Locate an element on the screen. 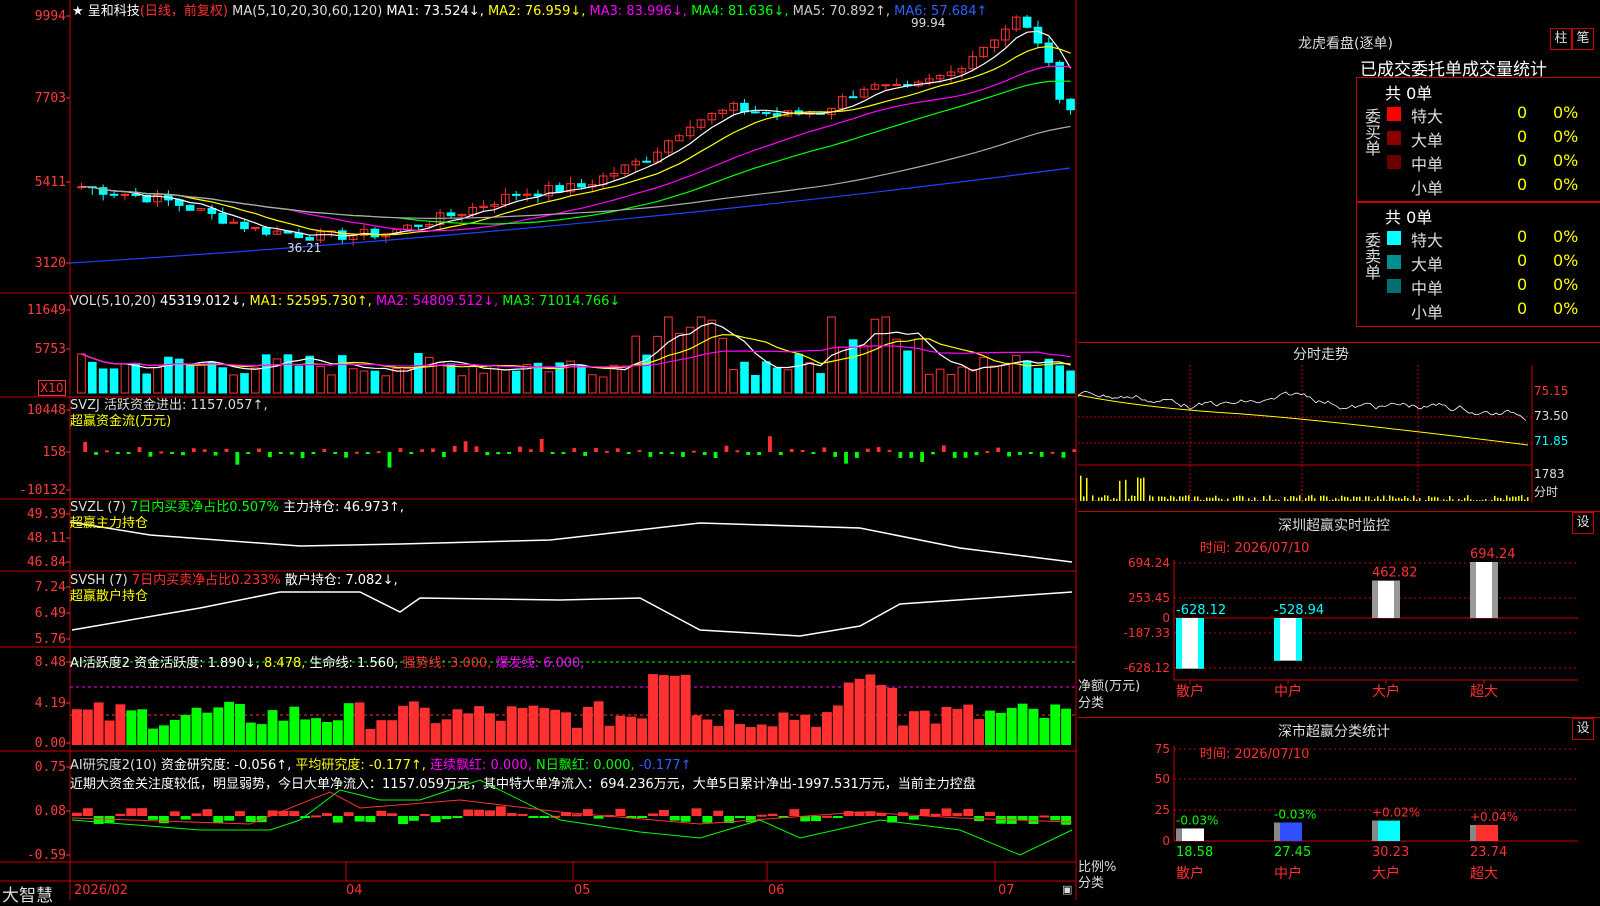 Image resolution: width=1600 pixels, height=906 pixels. svzl-label-2: 46.84 is located at coordinates (46, 562).